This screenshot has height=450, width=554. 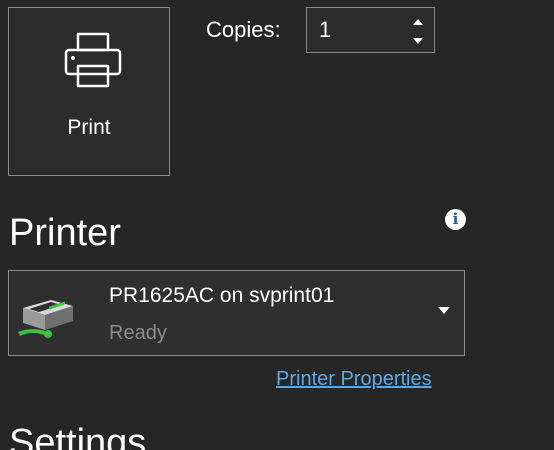 I want to click on printer-icon, so click(x=93, y=60).